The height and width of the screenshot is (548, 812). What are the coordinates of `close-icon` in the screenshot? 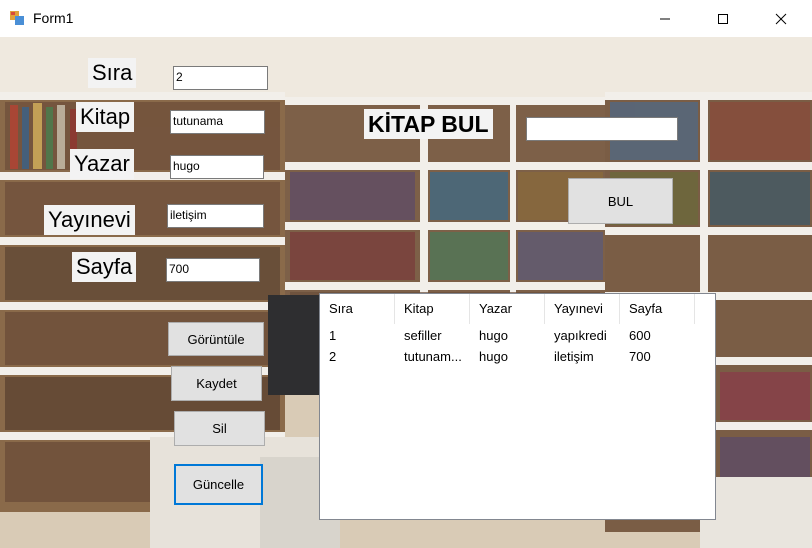 It's located at (781, 18).